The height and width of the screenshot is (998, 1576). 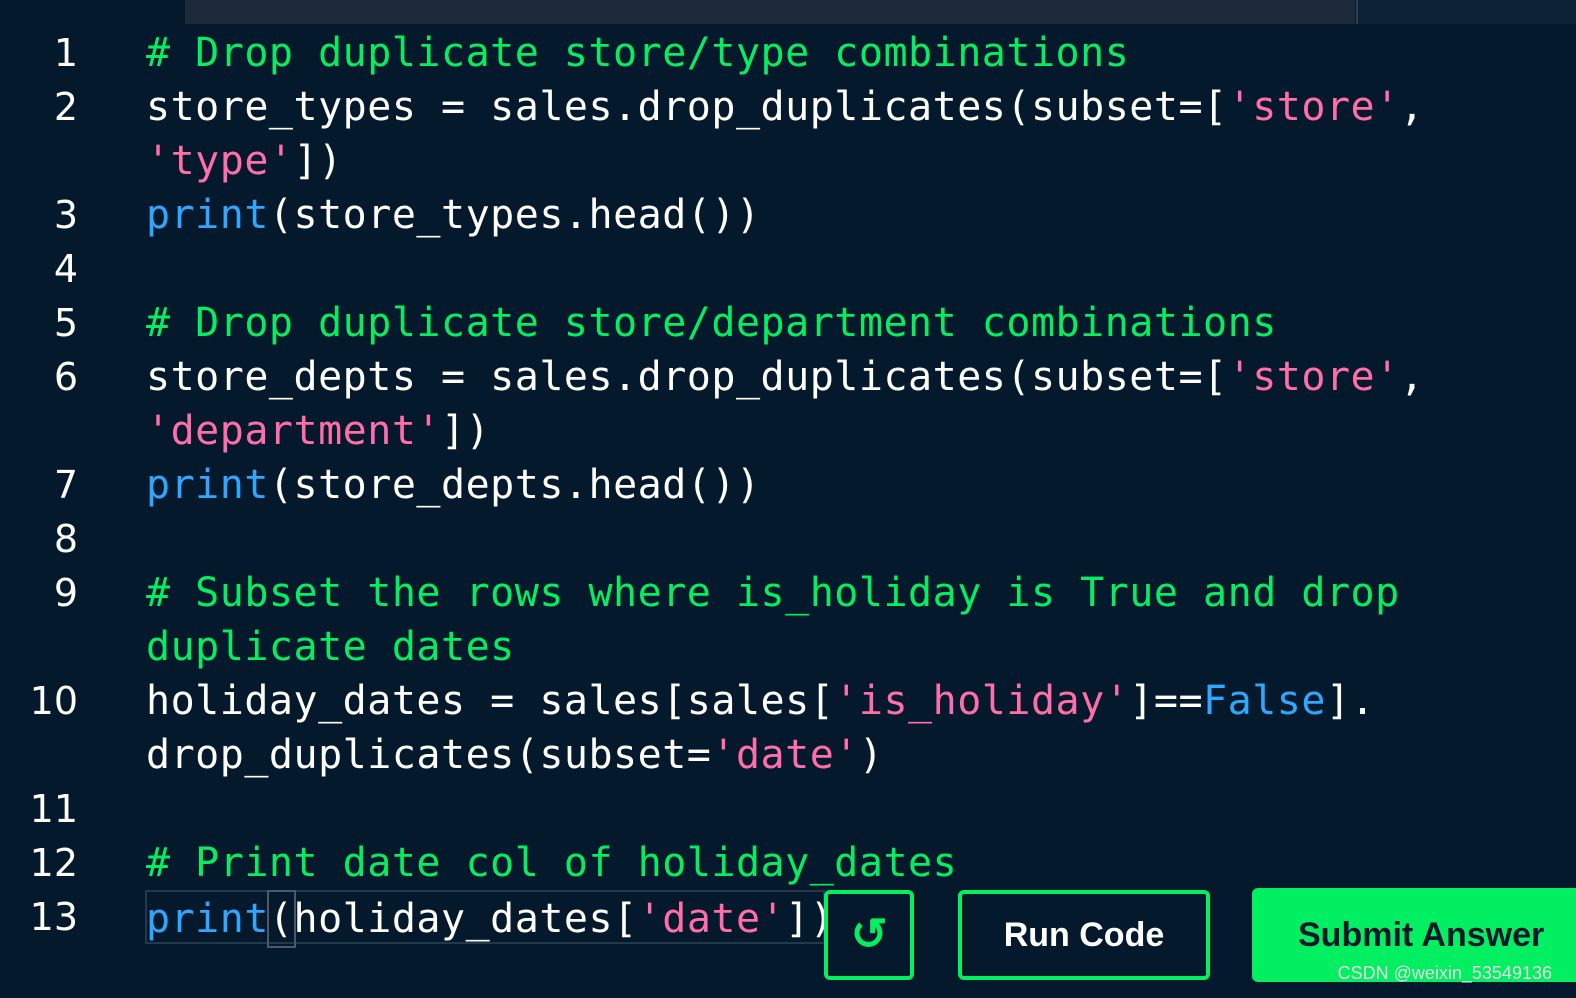 What do you see at coordinates (788, 215) in the screenshot?
I see `code-line: 3 print(store_types.head())` at bounding box center [788, 215].